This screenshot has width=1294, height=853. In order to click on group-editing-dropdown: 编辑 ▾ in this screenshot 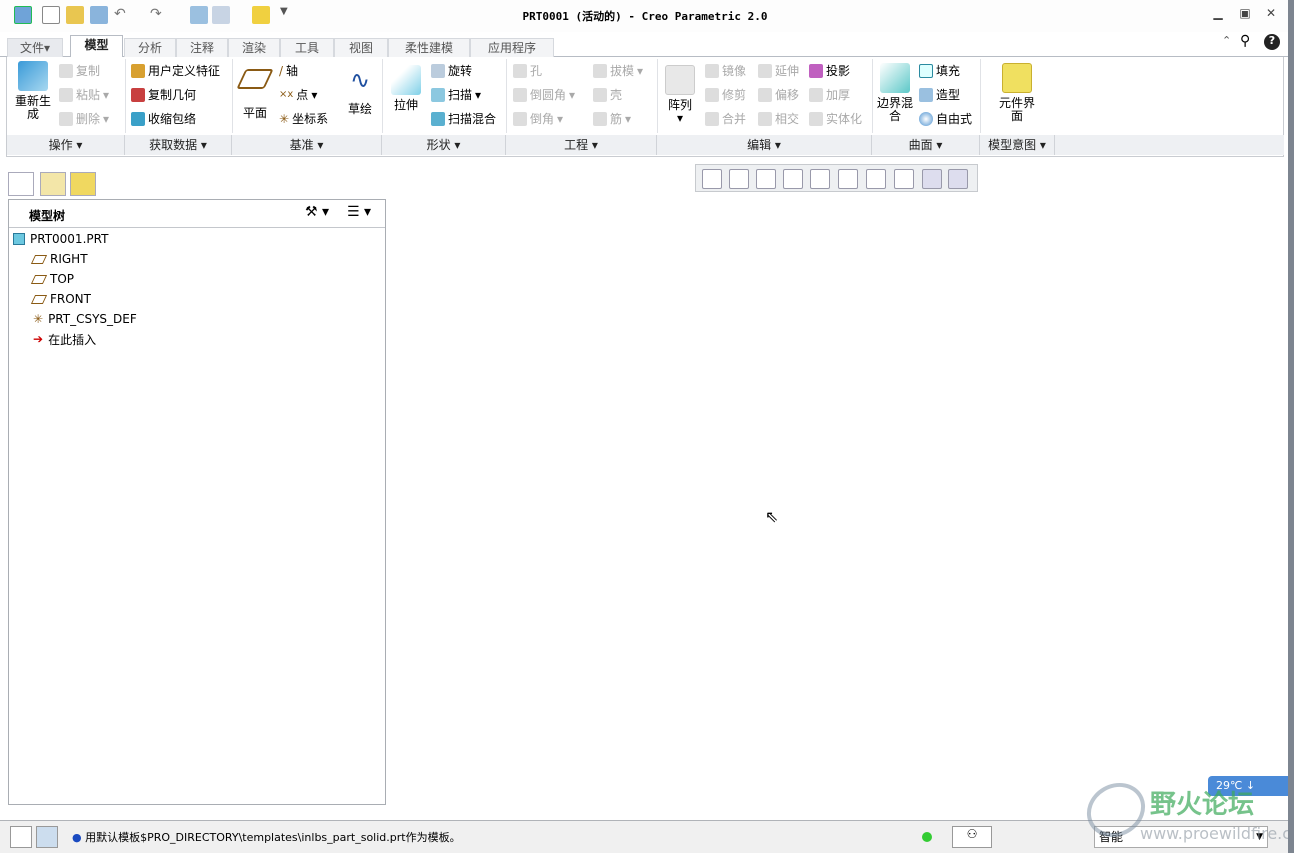, I will do `click(764, 145)`.